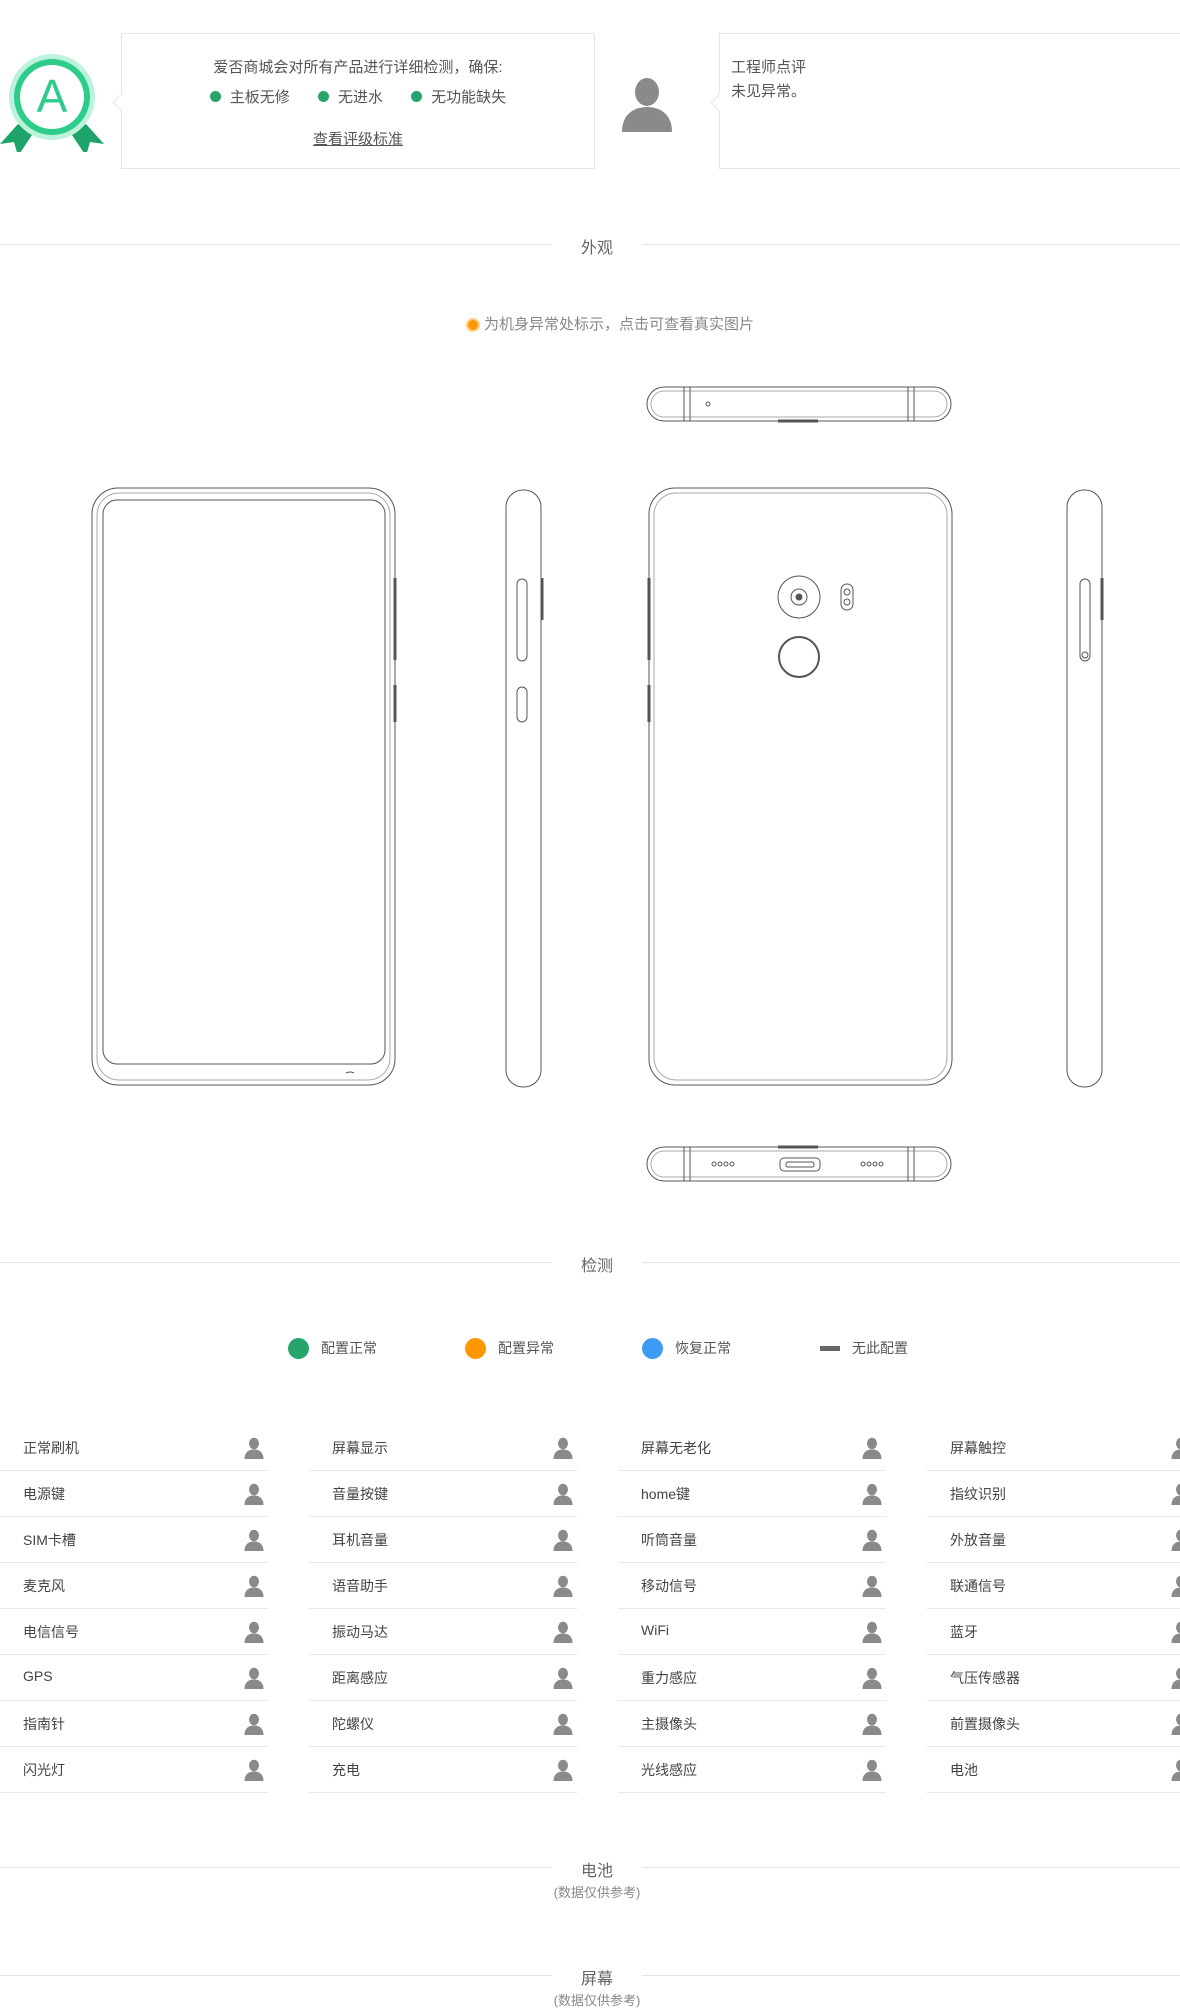 The image size is (1180, 2009). I want to click on rating-checks: 主板无修 无进水 无功能缺失, so click(358, 96).